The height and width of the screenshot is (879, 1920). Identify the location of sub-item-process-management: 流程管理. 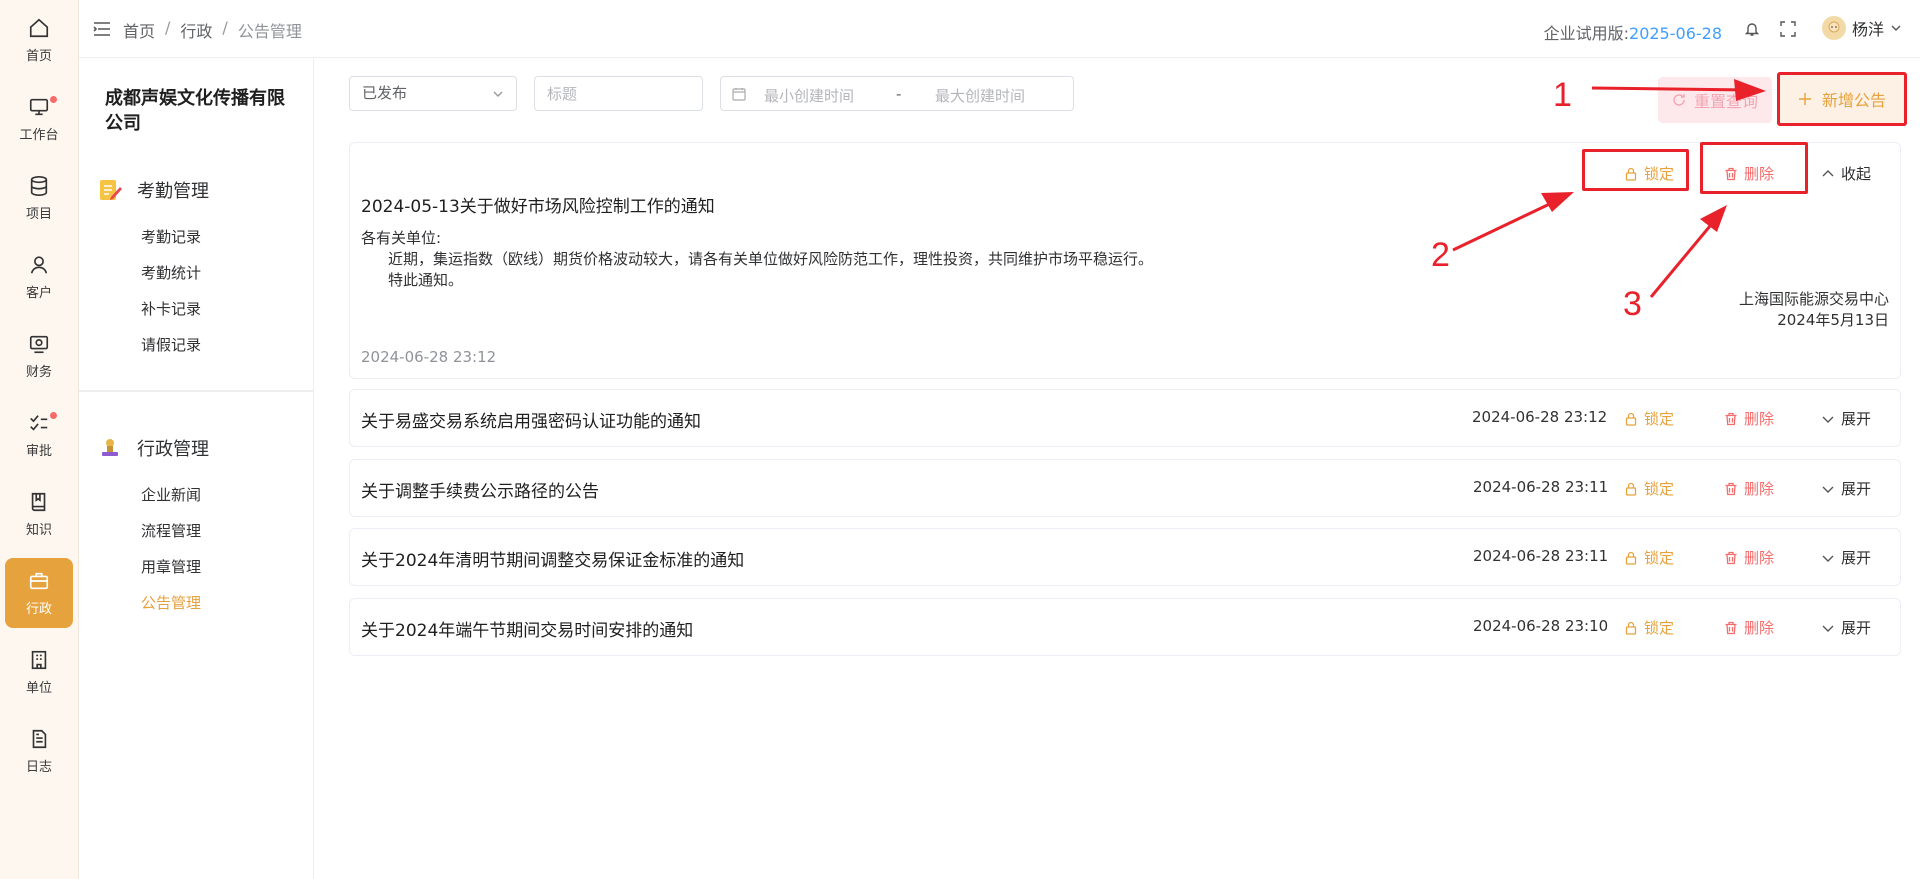
(171, 530).